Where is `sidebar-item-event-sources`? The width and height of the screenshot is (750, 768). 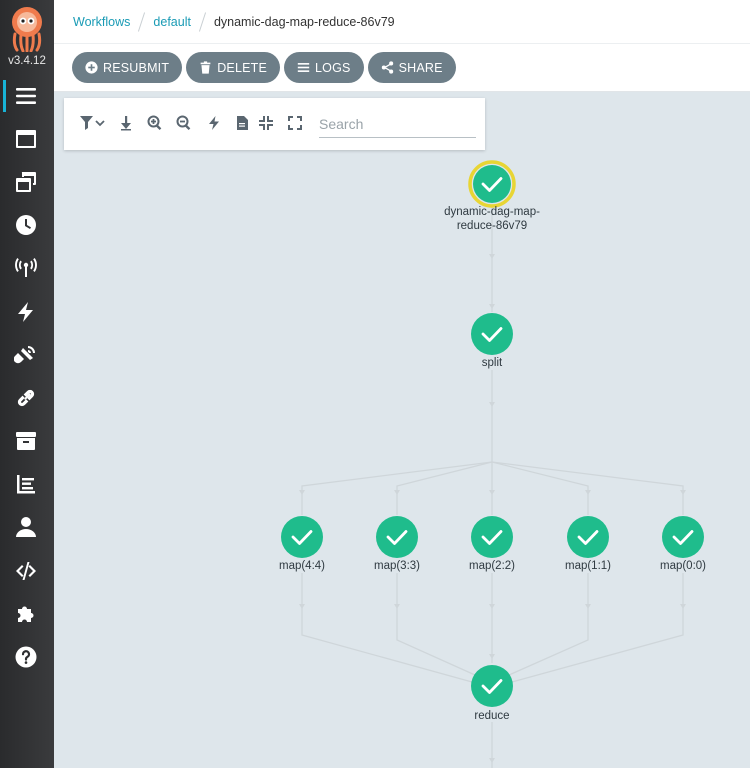
sidebar-item-event-sources is located at coordinates (26, 268).